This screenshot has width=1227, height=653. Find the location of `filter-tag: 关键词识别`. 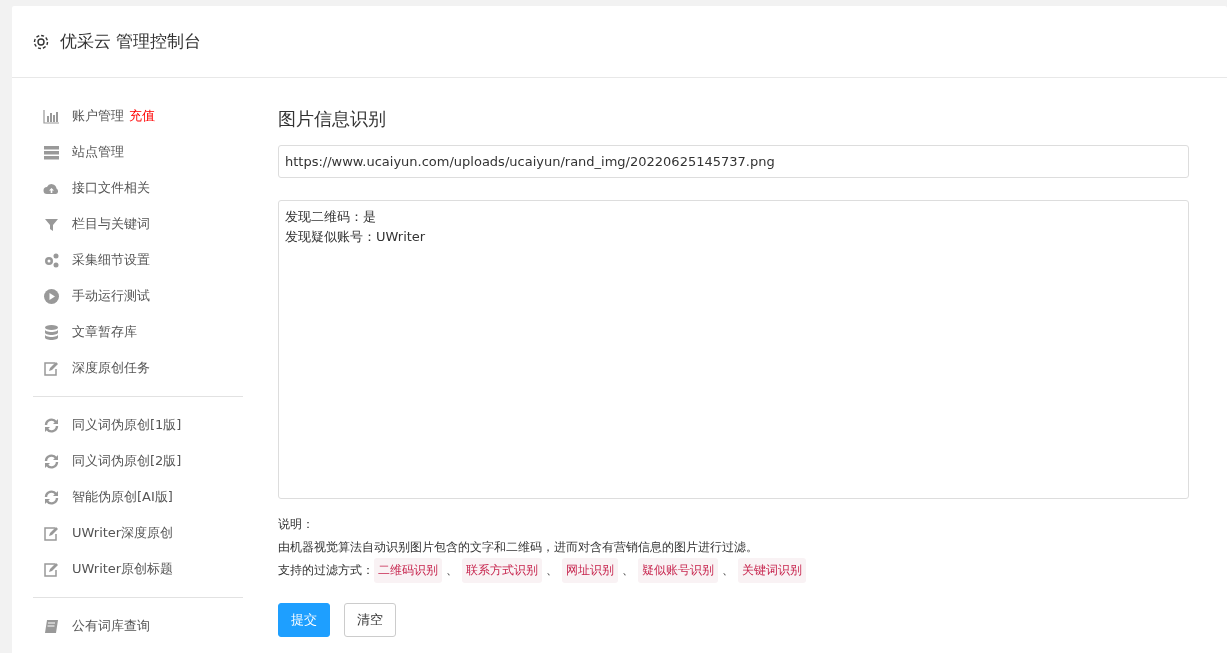

filter-tag: 关键词识别 is located at coordinates (772, 570).